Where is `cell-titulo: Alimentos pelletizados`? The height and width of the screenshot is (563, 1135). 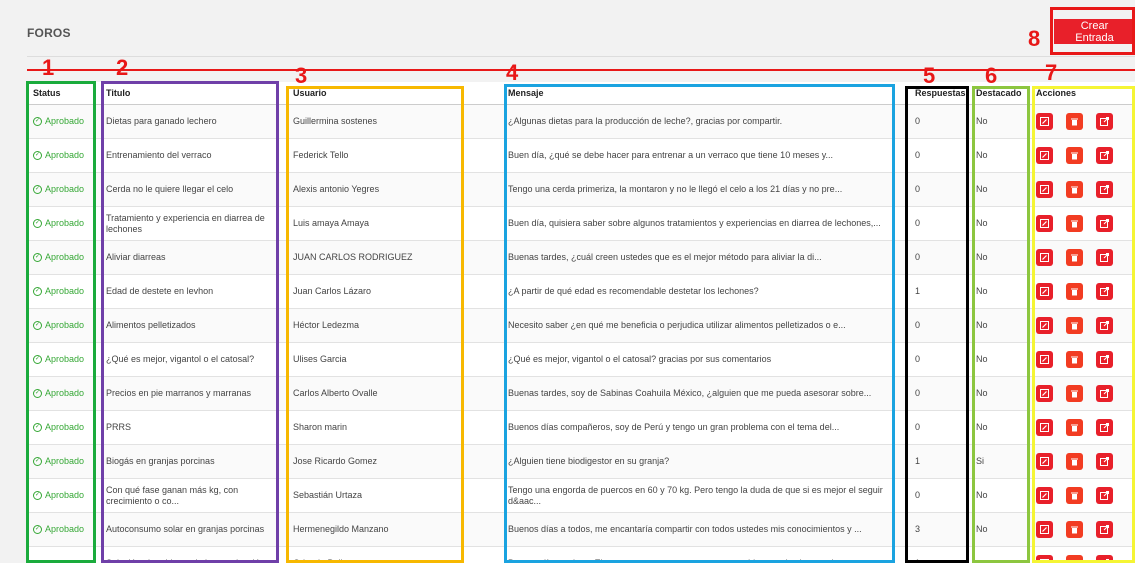
cell-titulo: Alimentos pelletizados is located at coordinates (193, 325).